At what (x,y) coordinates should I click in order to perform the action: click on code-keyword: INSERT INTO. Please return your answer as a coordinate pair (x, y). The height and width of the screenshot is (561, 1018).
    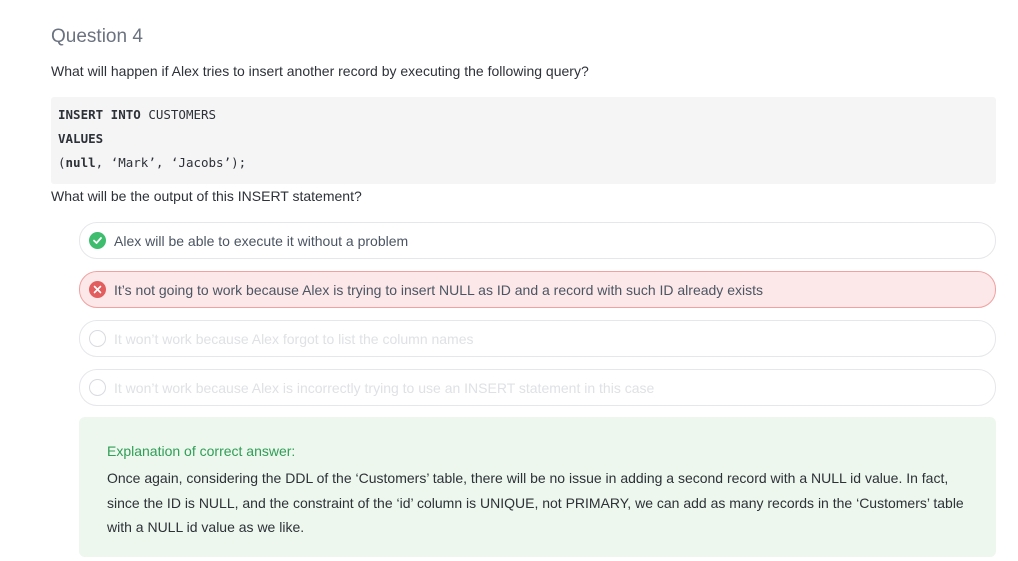
    Looking at the image, I should click on (99, 114).